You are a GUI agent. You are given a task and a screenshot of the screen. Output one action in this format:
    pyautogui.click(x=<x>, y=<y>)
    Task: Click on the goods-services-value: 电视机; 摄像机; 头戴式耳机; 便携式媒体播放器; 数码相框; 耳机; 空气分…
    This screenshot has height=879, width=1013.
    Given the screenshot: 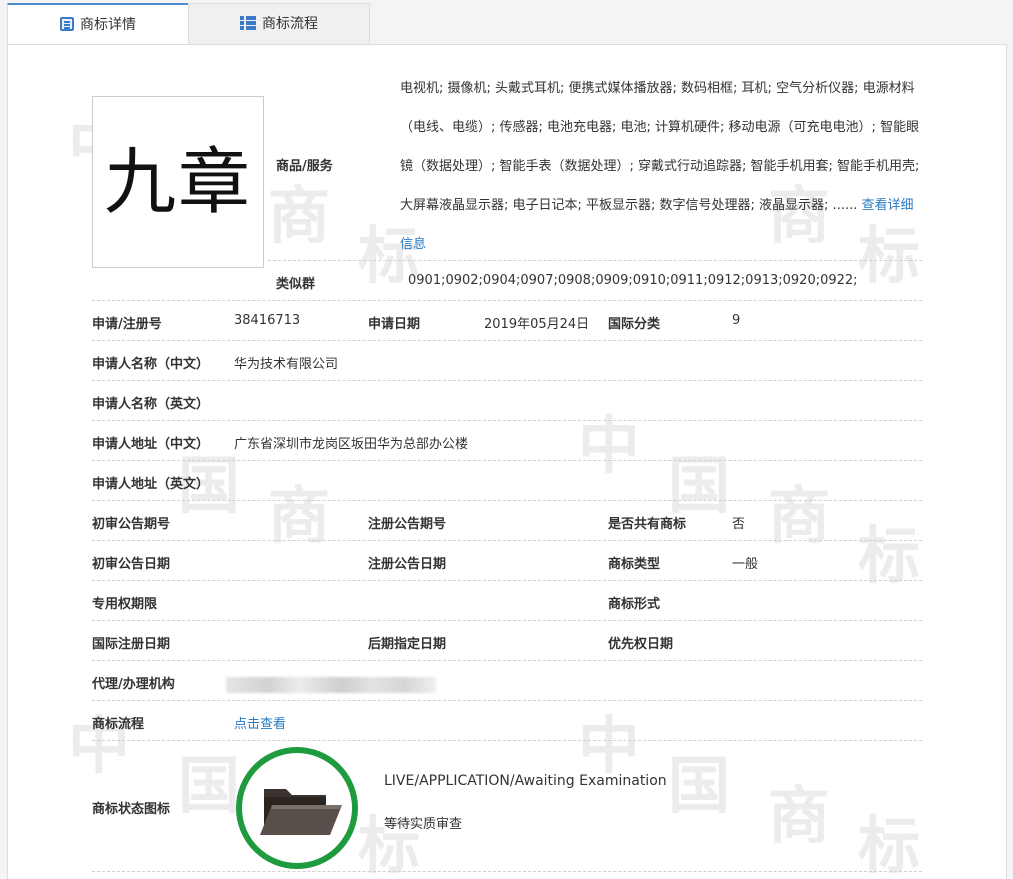 What is the action you would take?
    pyautogui.click(x=663, y=166)
    